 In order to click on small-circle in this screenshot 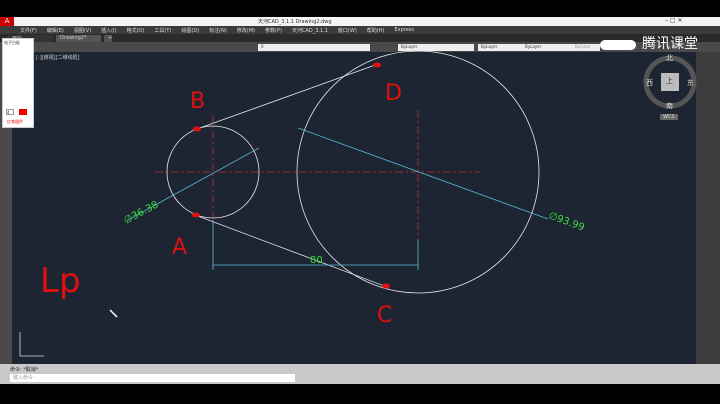, I will do `click(213, 172)`.